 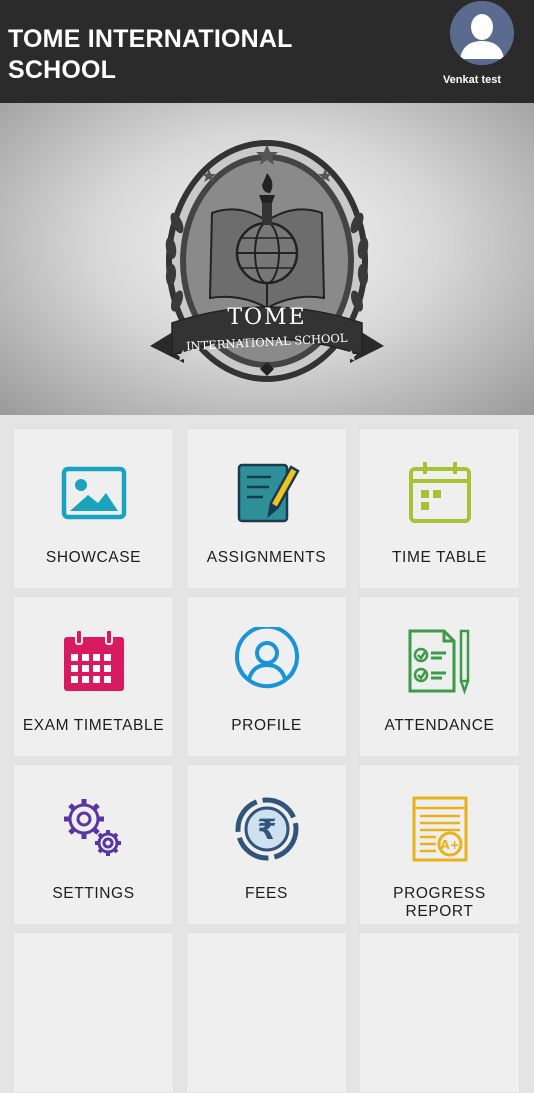 I want to click on menu-tile-fees: ₹ FEES, so click(x=266, y=844).